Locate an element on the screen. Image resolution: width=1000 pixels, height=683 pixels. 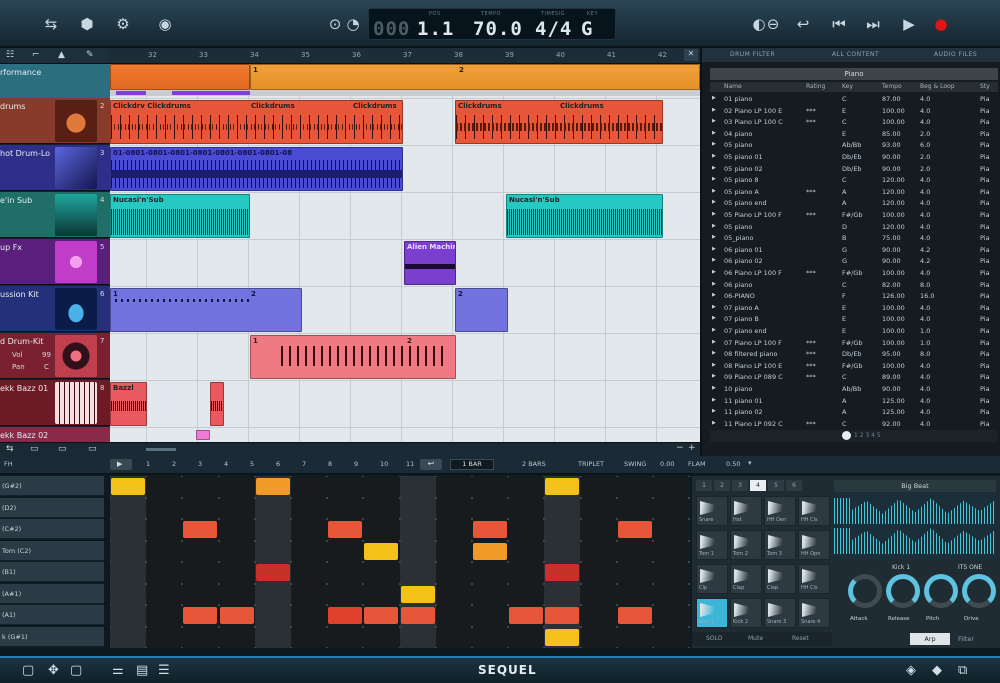
drum-pad: Tom 1 is located at coordinates (712, 545).